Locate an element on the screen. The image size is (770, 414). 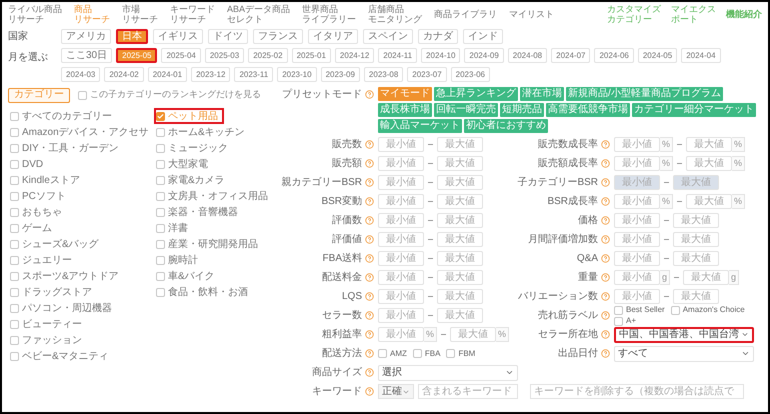
select-field: 選択 is located at coordinates (448, 372).